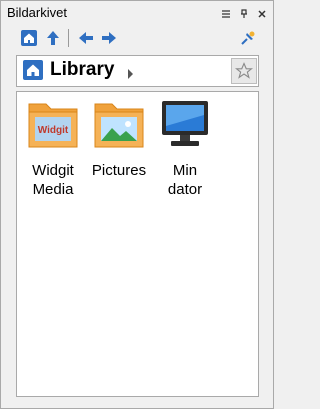  I want to click on toolbar-separator, so click(68, 38).